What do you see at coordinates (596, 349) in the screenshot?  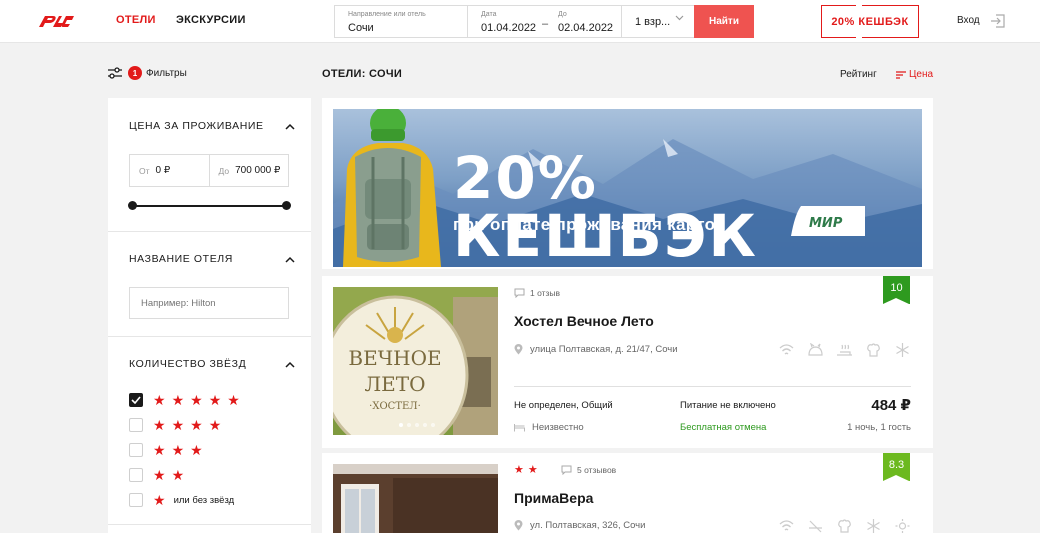 I see `hotel-address: улица Полтавская, д. 21/47, Сочи` at bounding box center [596, 349].